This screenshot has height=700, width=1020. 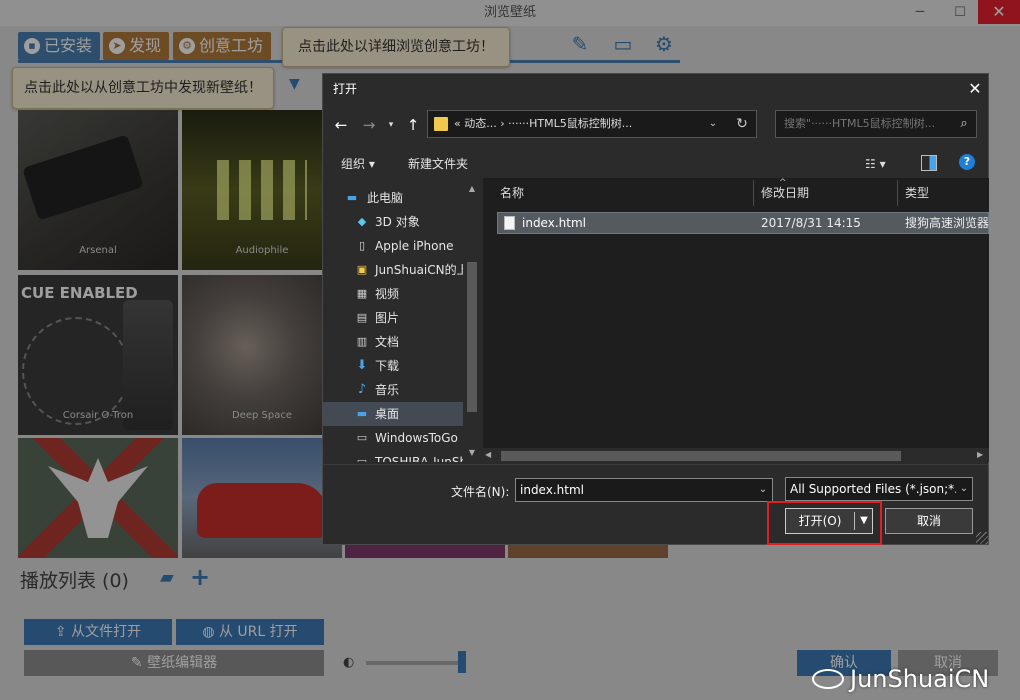 I want to click on dialog-title: 打开, so click(x=345, y=89).